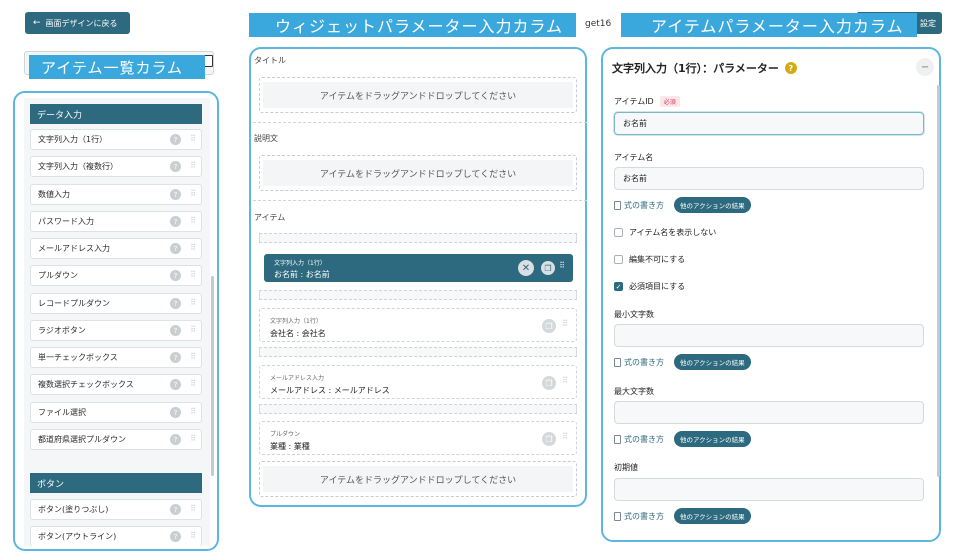 This screenshot has width=961, height=560. What do you see at coordinates (418, 268) in the screenshot?
I see `widget-card-selected: 文字列入力（1行） お名前 : お名前 ✕ ❐ ⠿` at bounding box center [418, 268].